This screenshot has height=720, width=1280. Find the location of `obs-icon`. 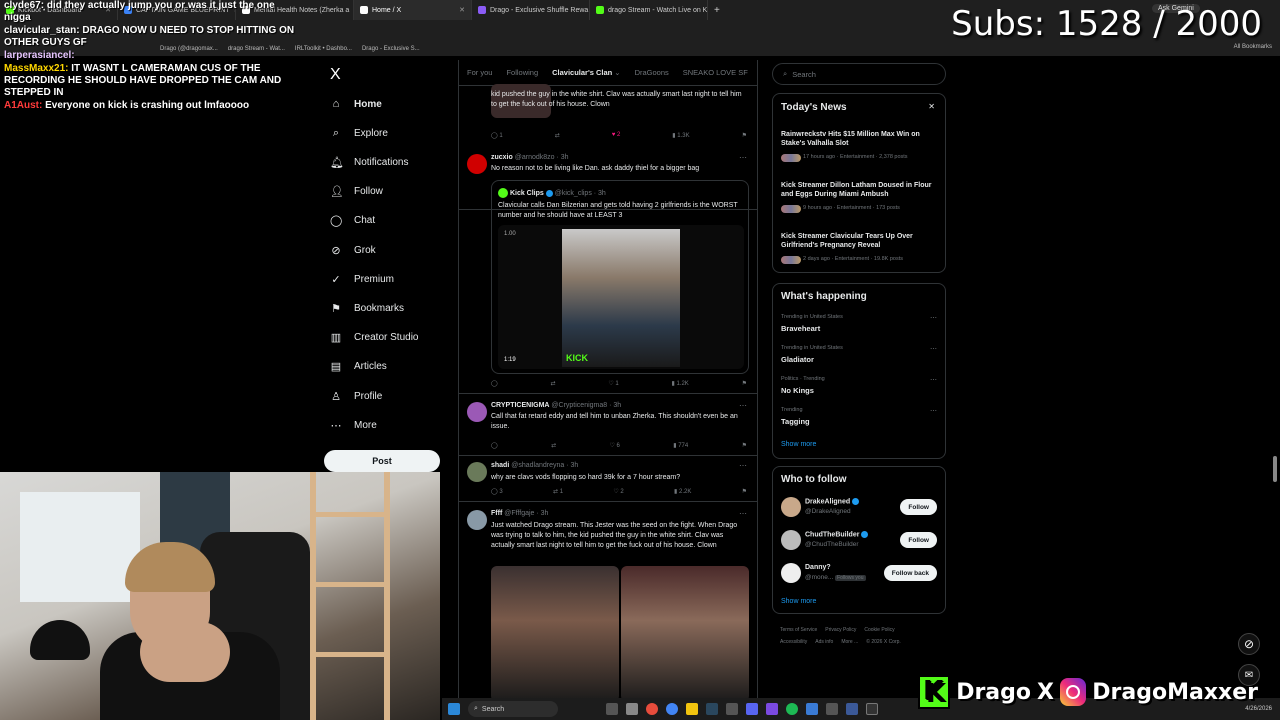

obs-icon is located at coordinates (872, 709).